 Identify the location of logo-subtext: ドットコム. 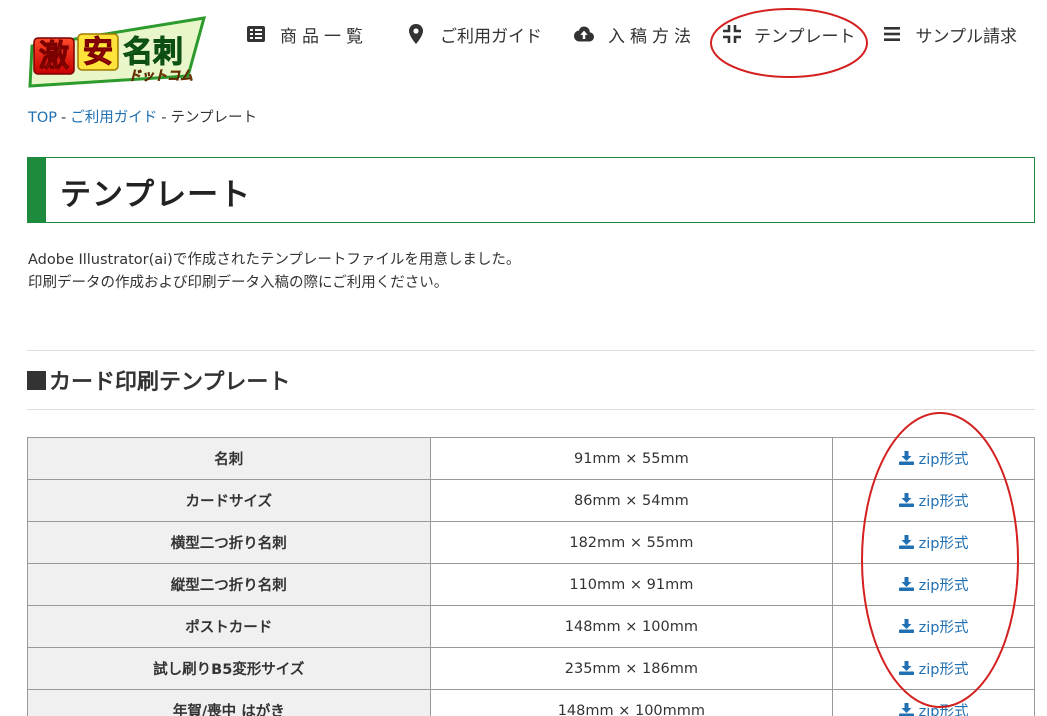
(160, 76).